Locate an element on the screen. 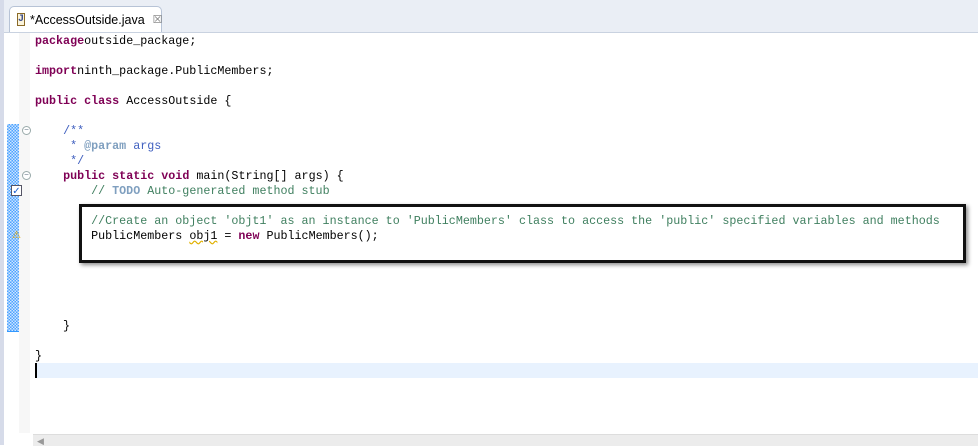 Image resolution: width=978 pixels, height=447 pixels. java-file-icon: J is located at coordinates (21, 19).